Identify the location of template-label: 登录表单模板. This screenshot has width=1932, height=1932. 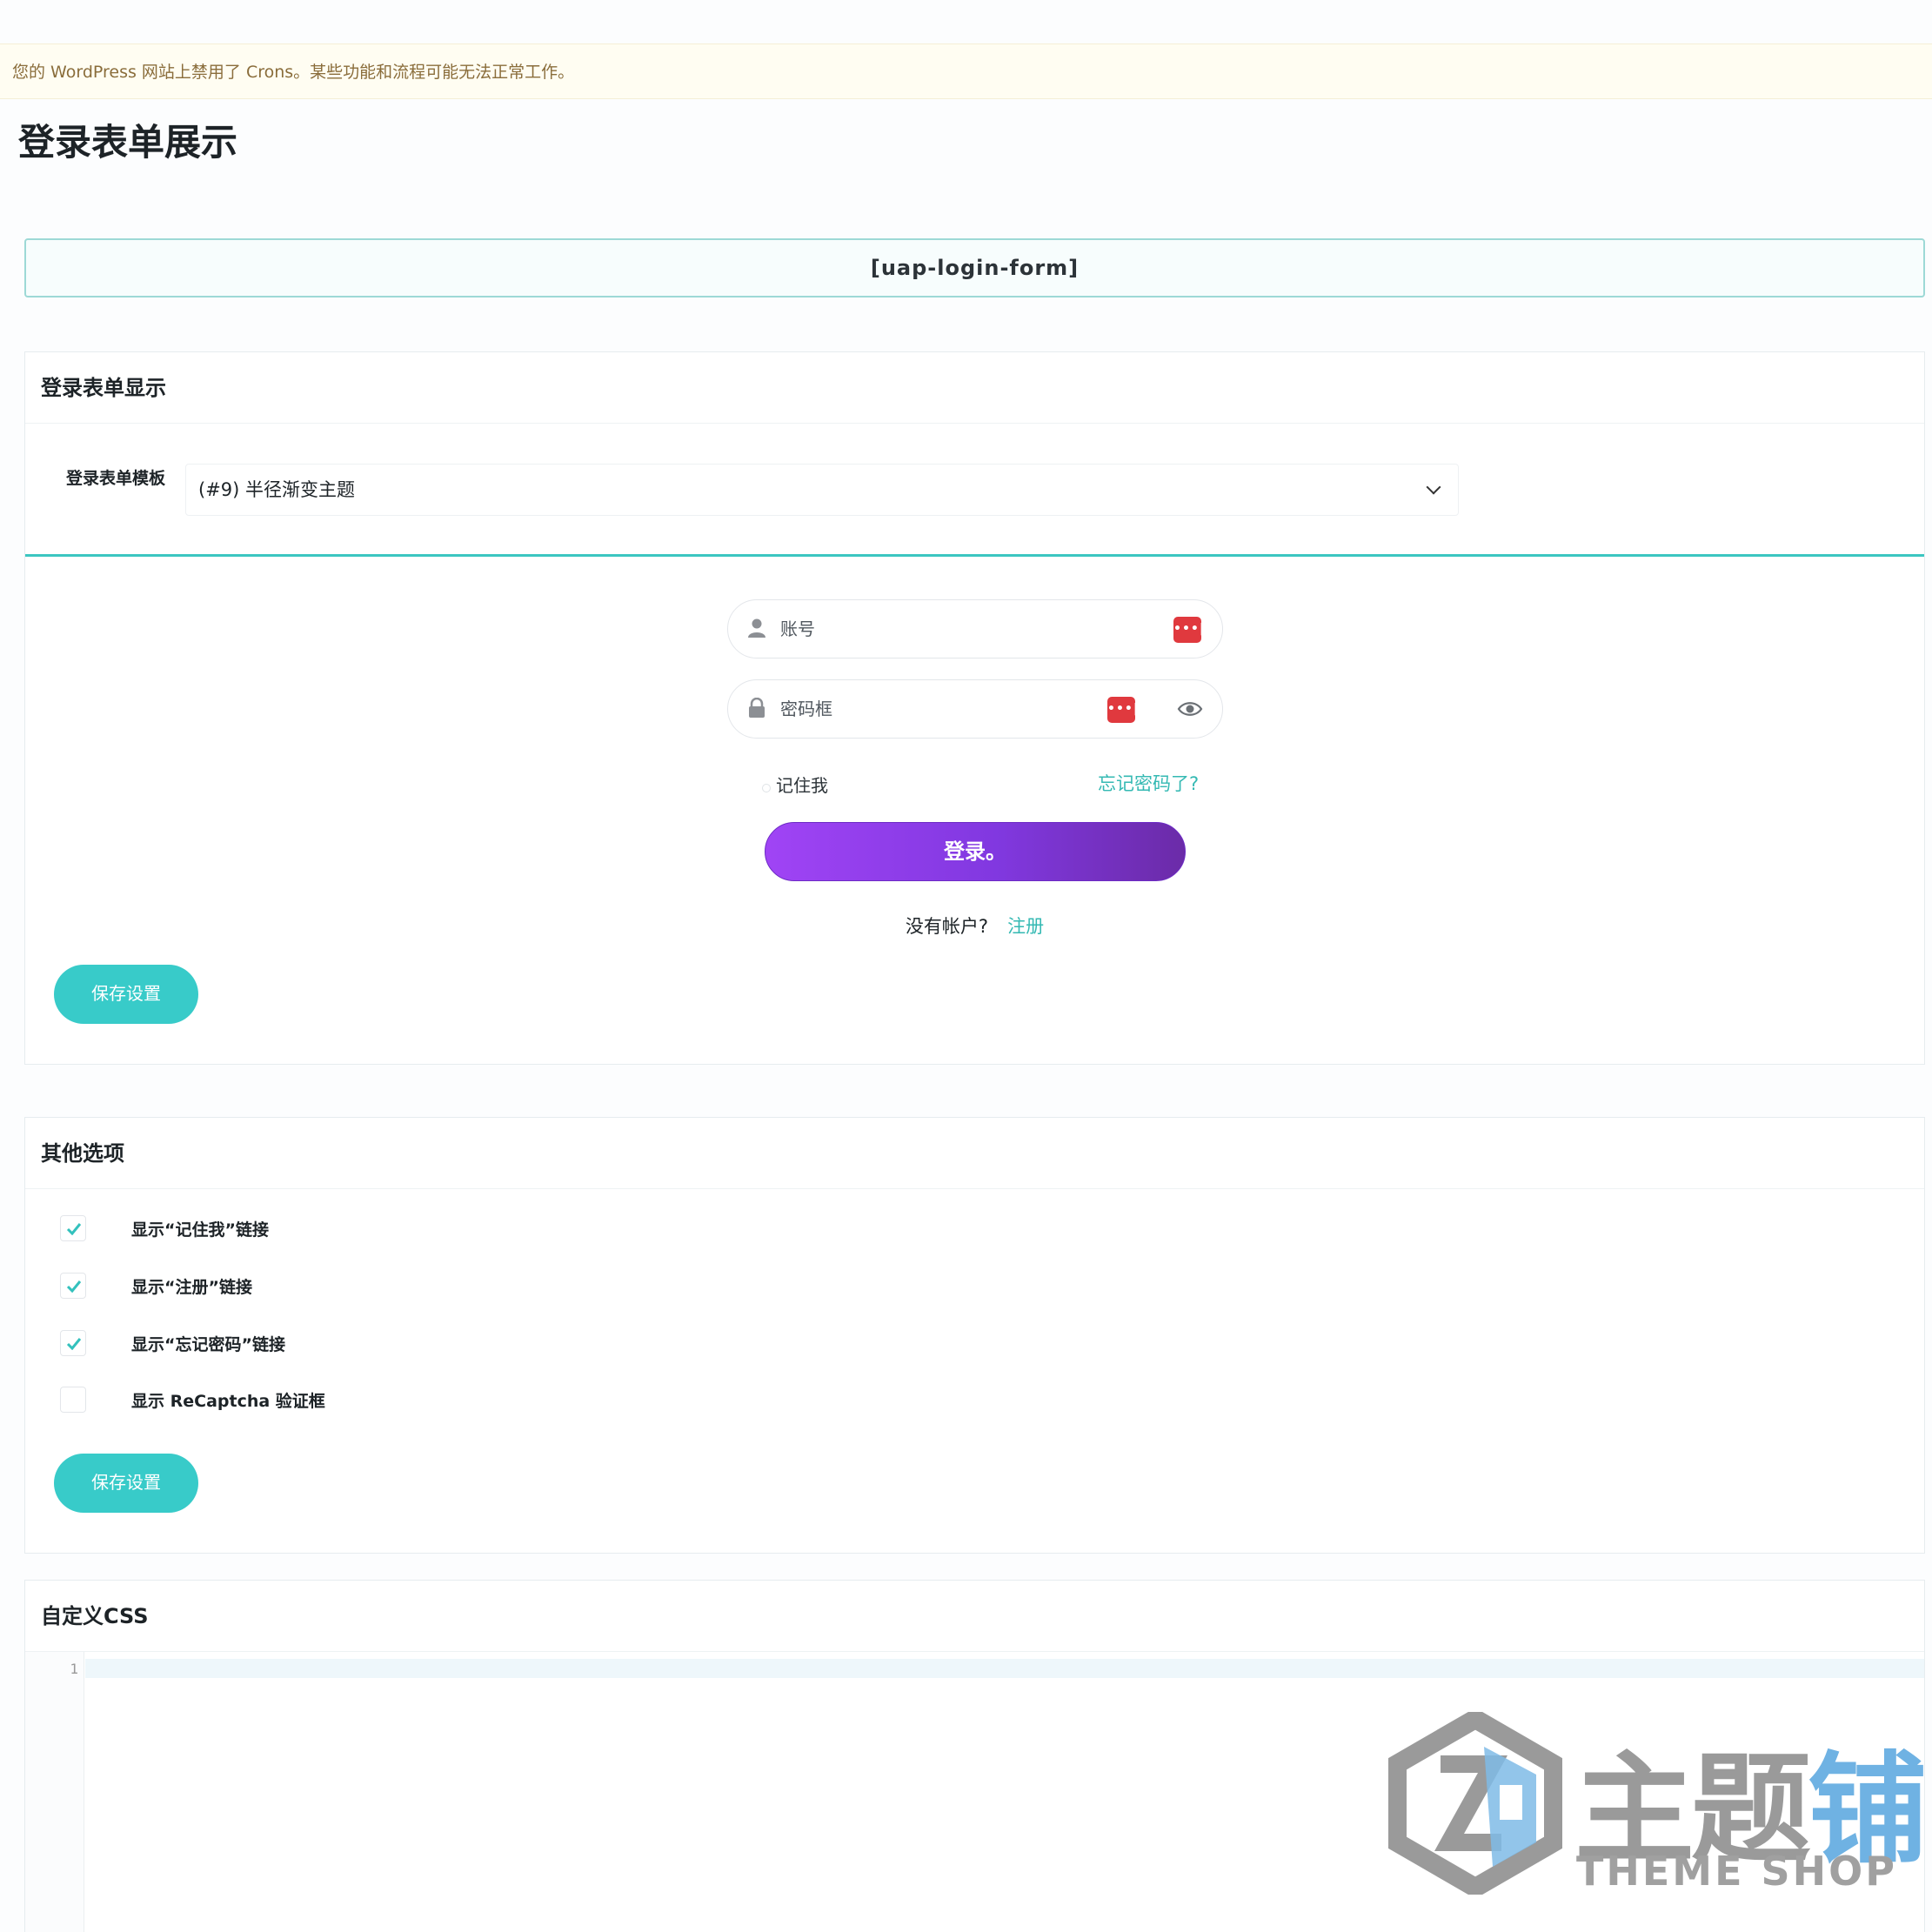
(116, 478).